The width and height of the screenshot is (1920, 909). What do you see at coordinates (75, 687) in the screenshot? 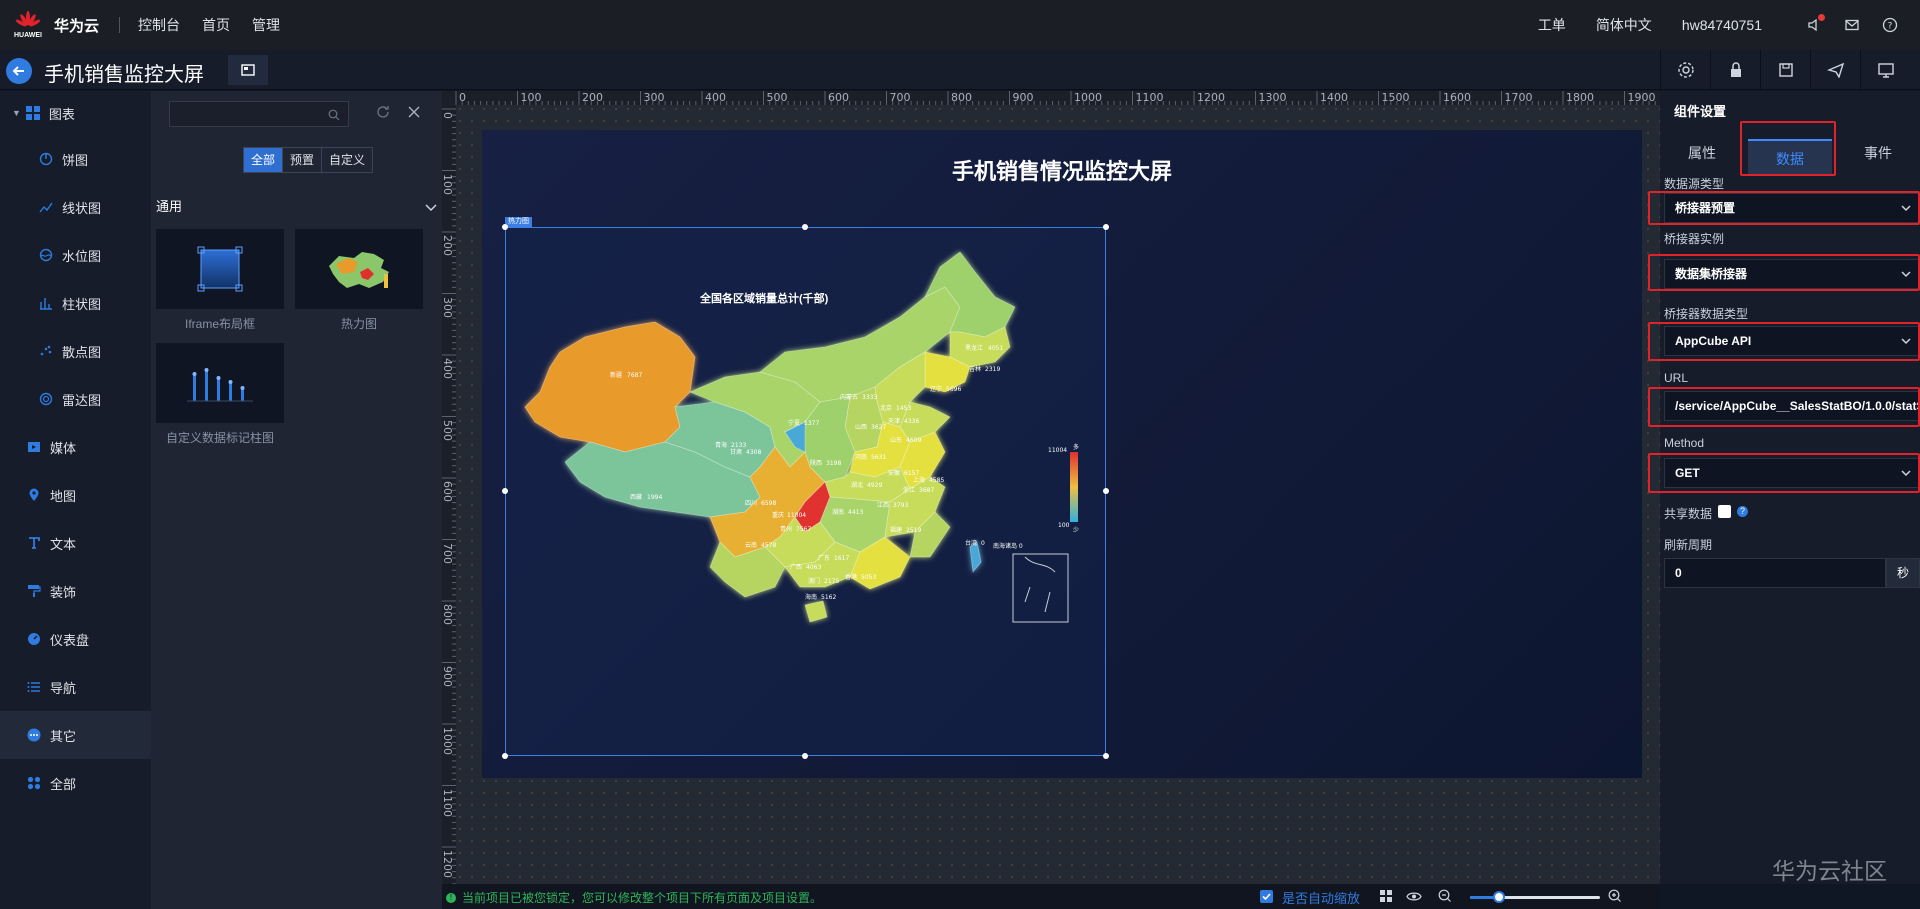
I see `sidebar-item-navigation: 导航` at bounding box center [75, 687].